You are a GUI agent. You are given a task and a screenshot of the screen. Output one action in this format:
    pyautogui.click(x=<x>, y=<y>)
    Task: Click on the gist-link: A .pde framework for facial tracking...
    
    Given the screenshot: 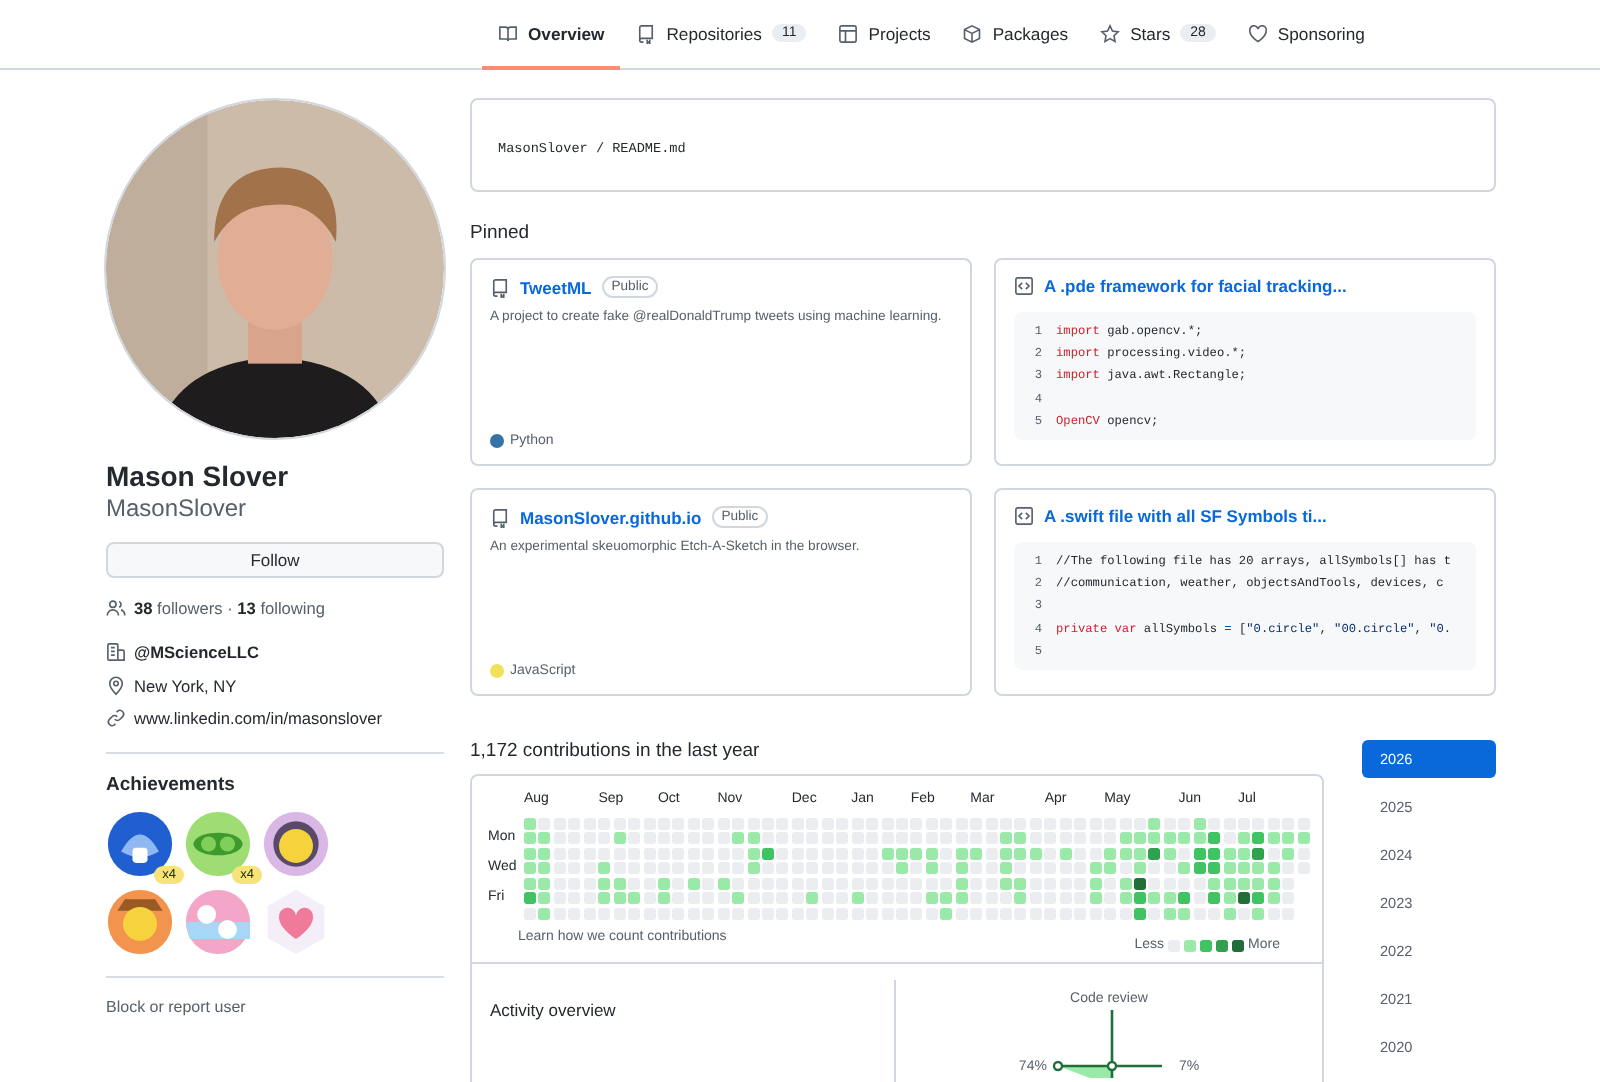 What is the action you would take?
    pyautogui.click(x=1195, y=286)
    